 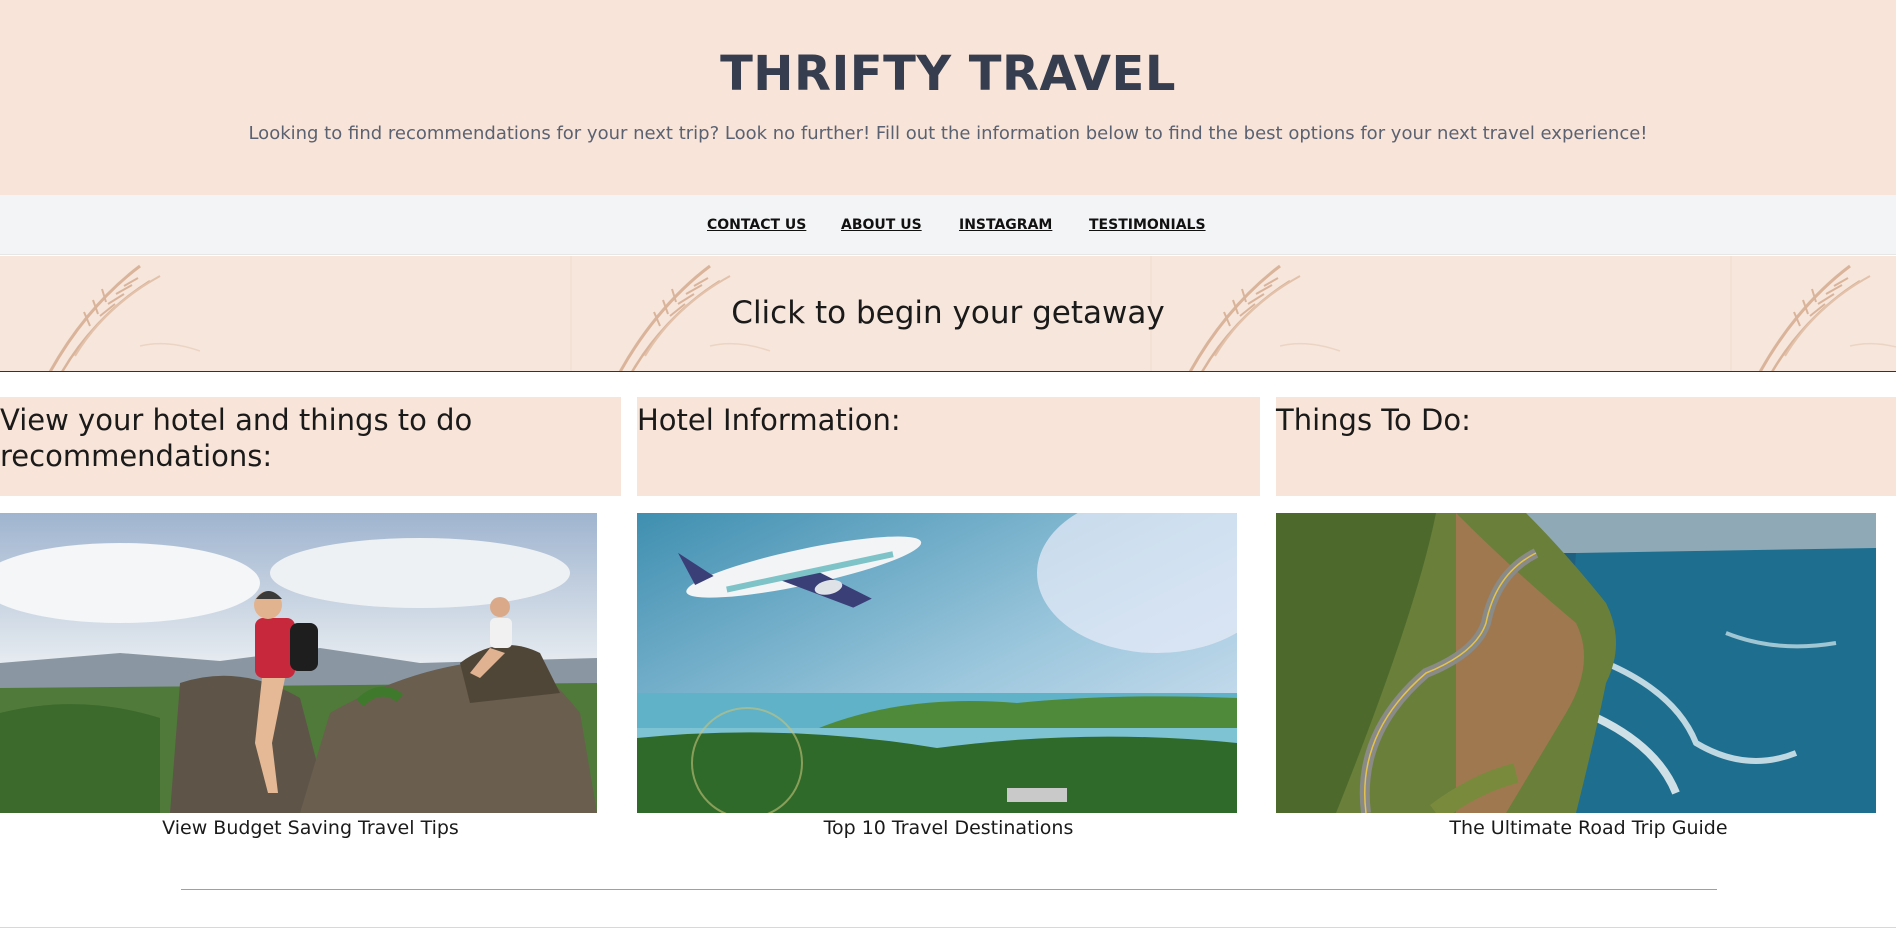 What do you see at coordinates (948, 828) in the screenshot?
I see `top-destinations-link: Top 10 Travel Destinations` at bounding box center [948, 828].